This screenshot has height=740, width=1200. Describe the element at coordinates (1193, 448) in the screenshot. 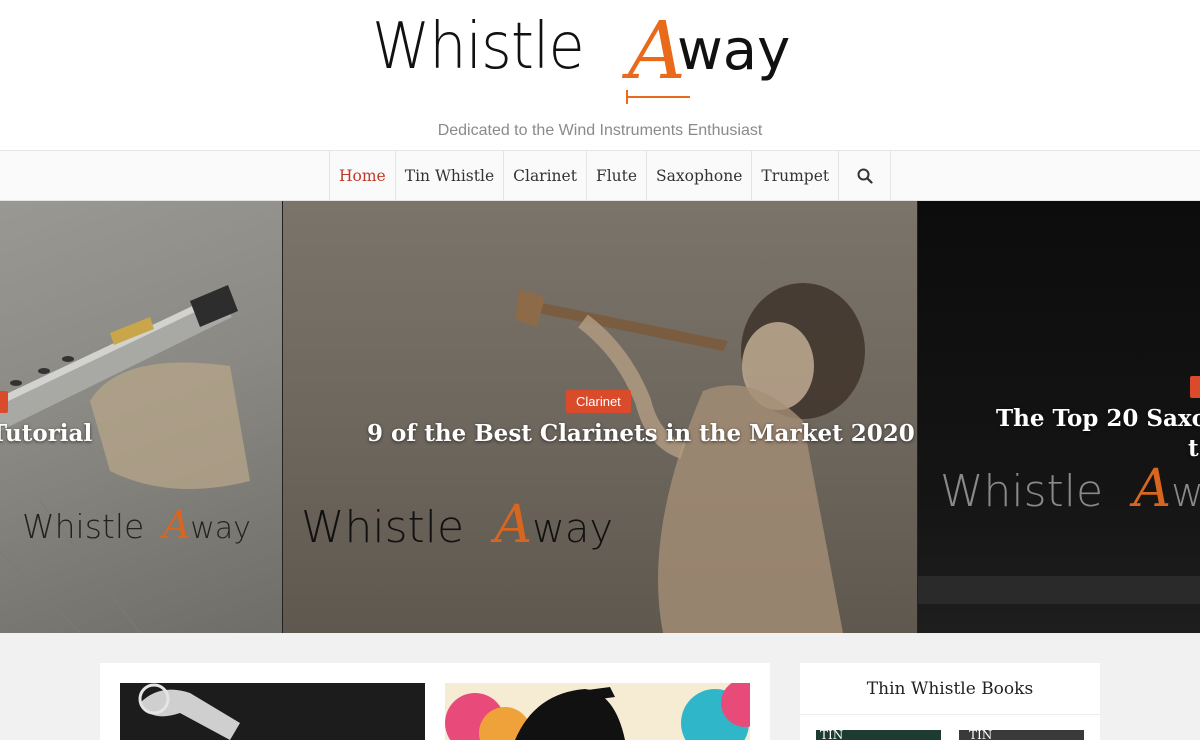

I see `slide-title-line-2: t` at that location.